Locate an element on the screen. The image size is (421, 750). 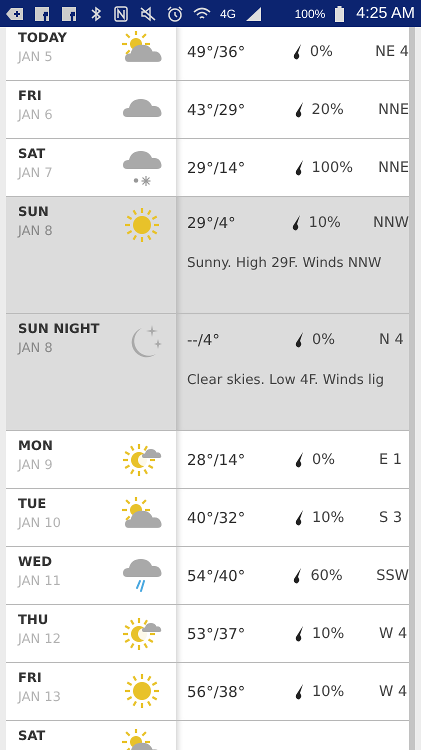
day-name: TUE is located at coordinates (32, 504).